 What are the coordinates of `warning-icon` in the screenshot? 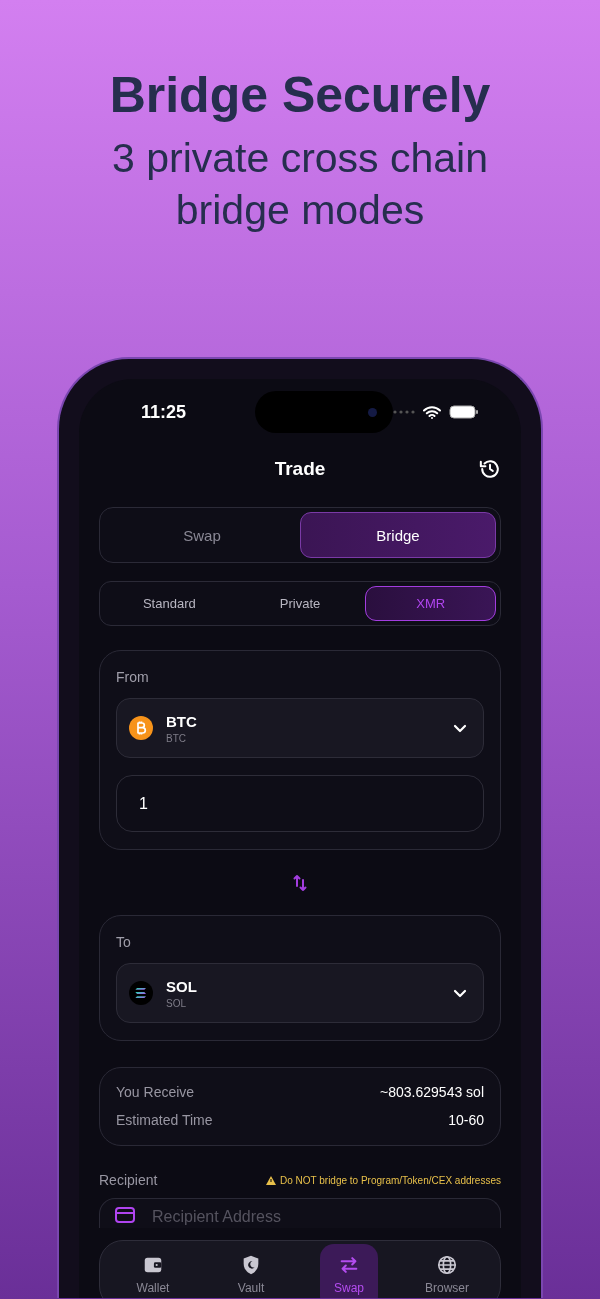 It's located at (270, 1180).